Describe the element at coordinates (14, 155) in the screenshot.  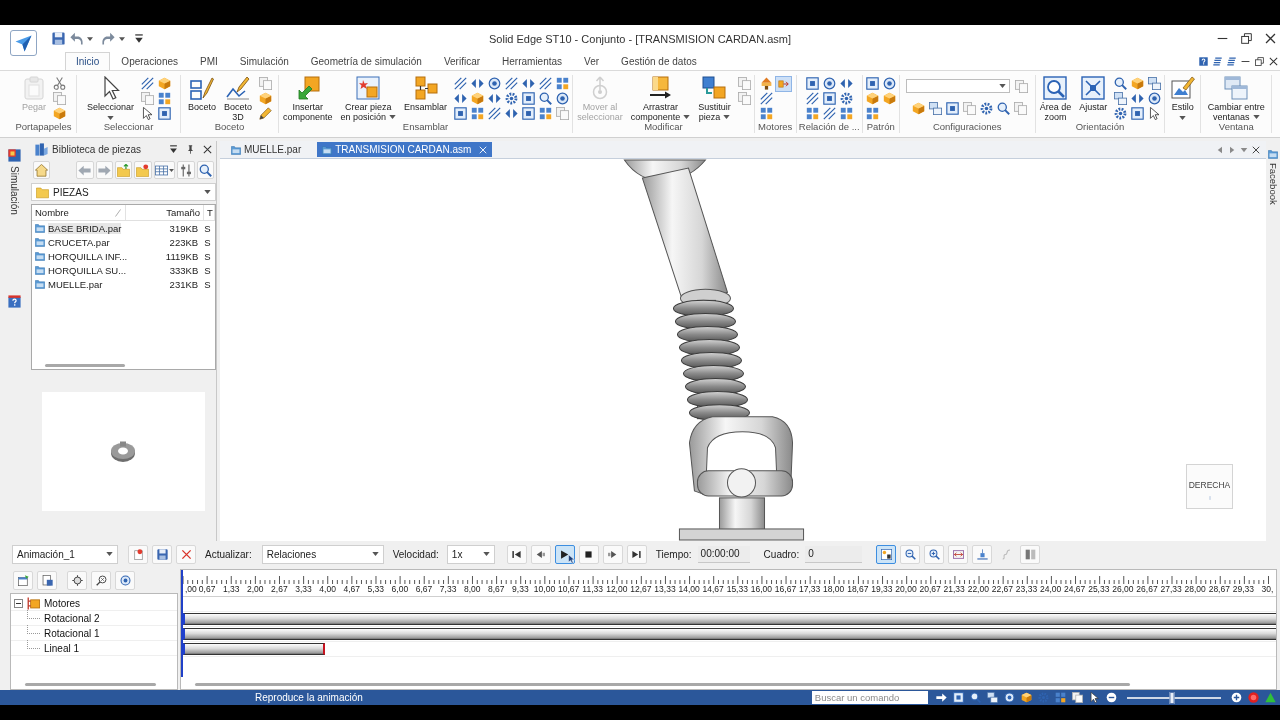
I see `nested-squares-icon` at that location.